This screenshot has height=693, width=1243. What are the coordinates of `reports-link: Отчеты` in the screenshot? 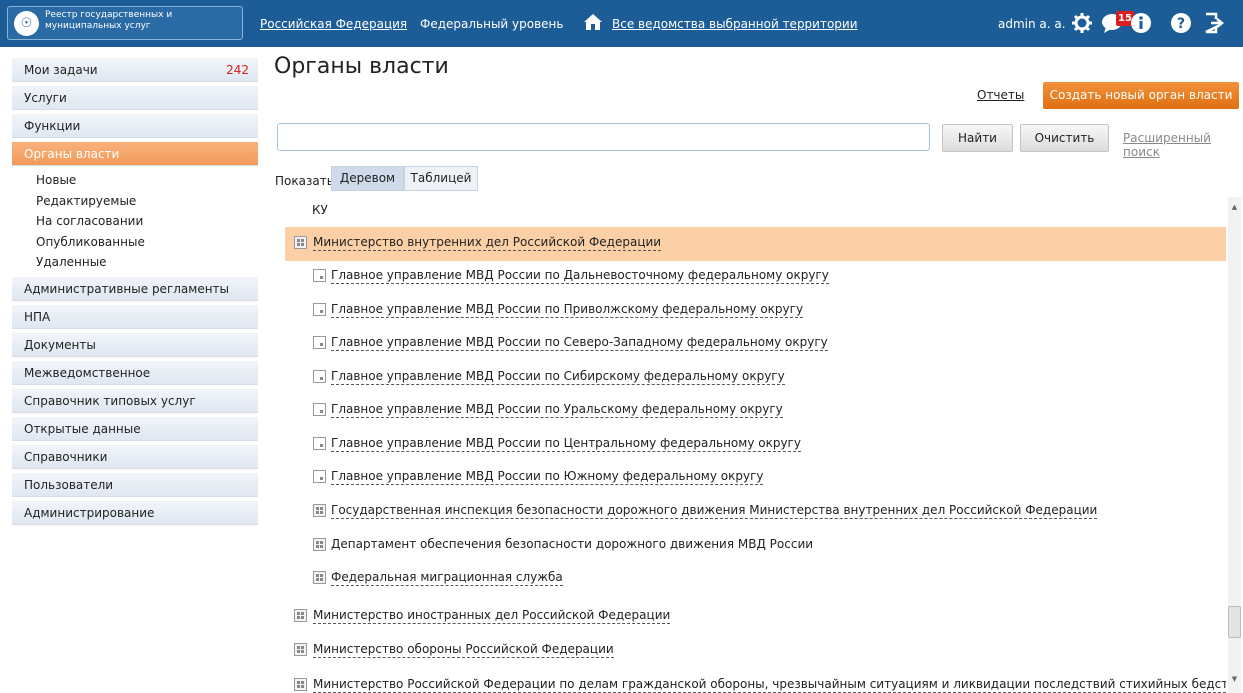 It's located at (1000, 95).